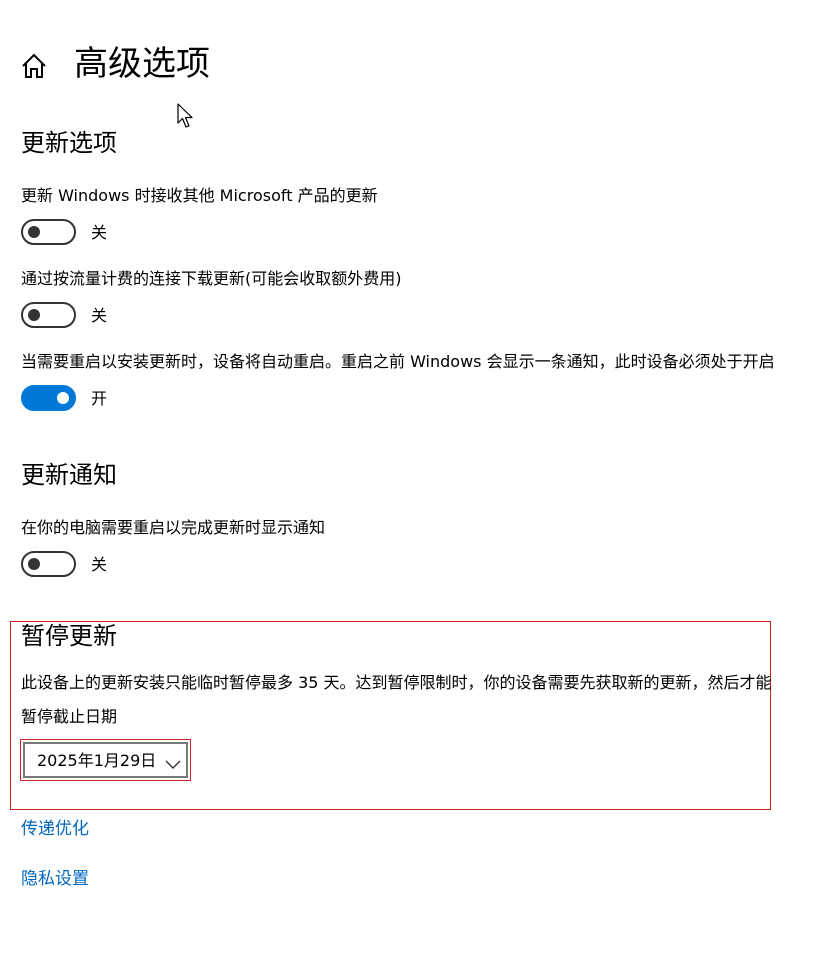  Describe the element at coordinates (211, 278) in the screenshot. I see `metered-download-label: 通过按流量计费的连接下载更新(可能会收取额外费用)` at that location.